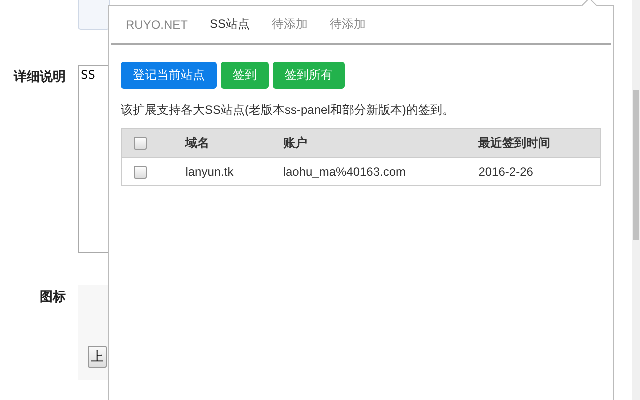  I want to click on row-checkbox, so click(140, 172).